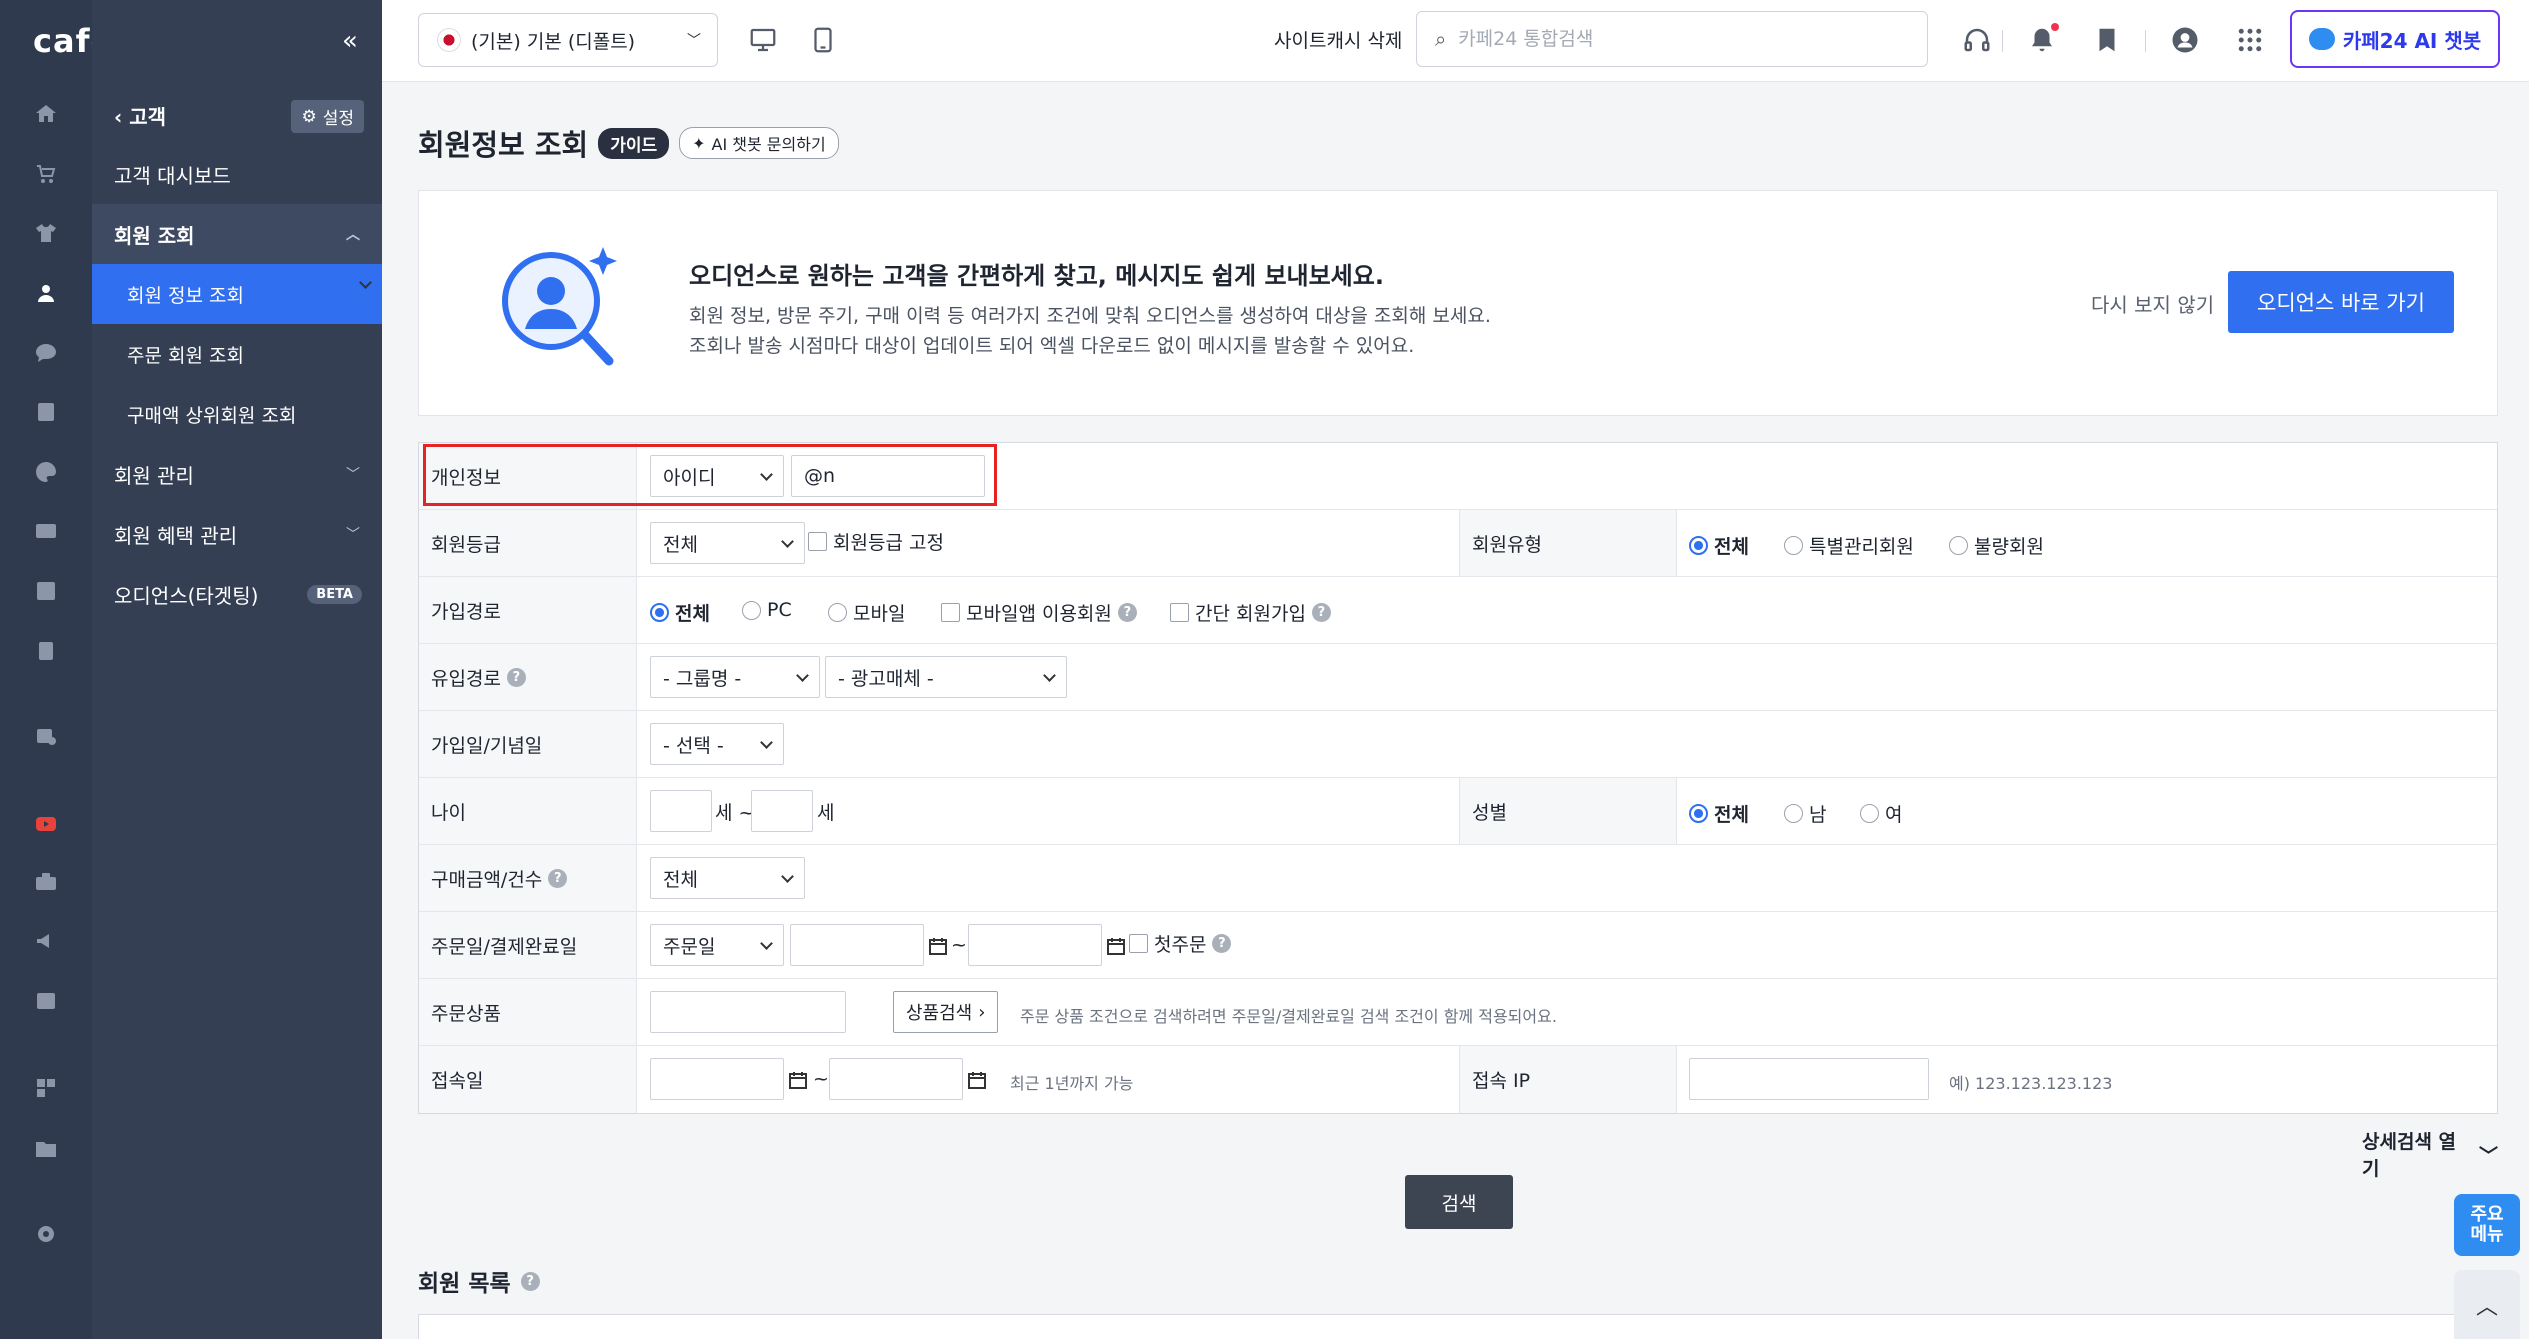 This screenshot has height=1339, width=2529. Describe the element at coordinates (46, 531) in the screenshot. I see `ad-icon` at that location.